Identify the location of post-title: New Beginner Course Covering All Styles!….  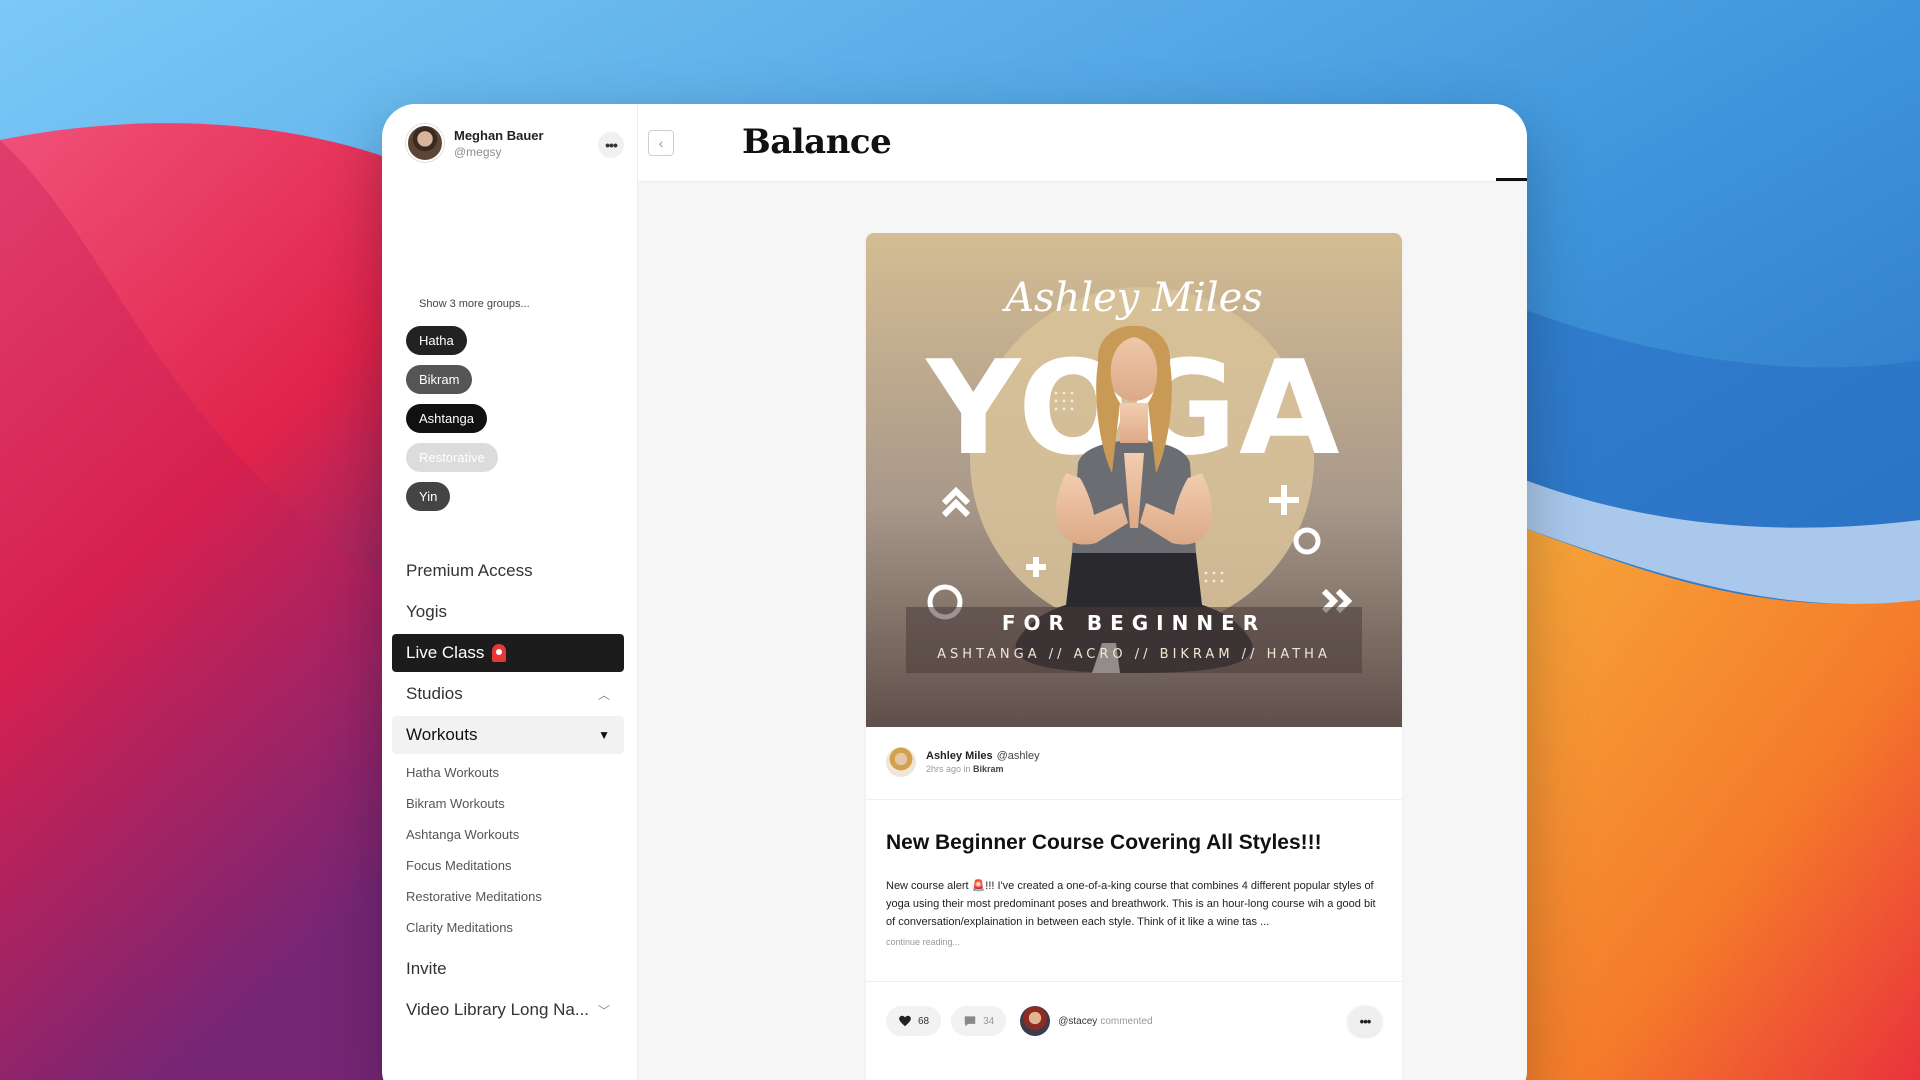
(1104, 843).